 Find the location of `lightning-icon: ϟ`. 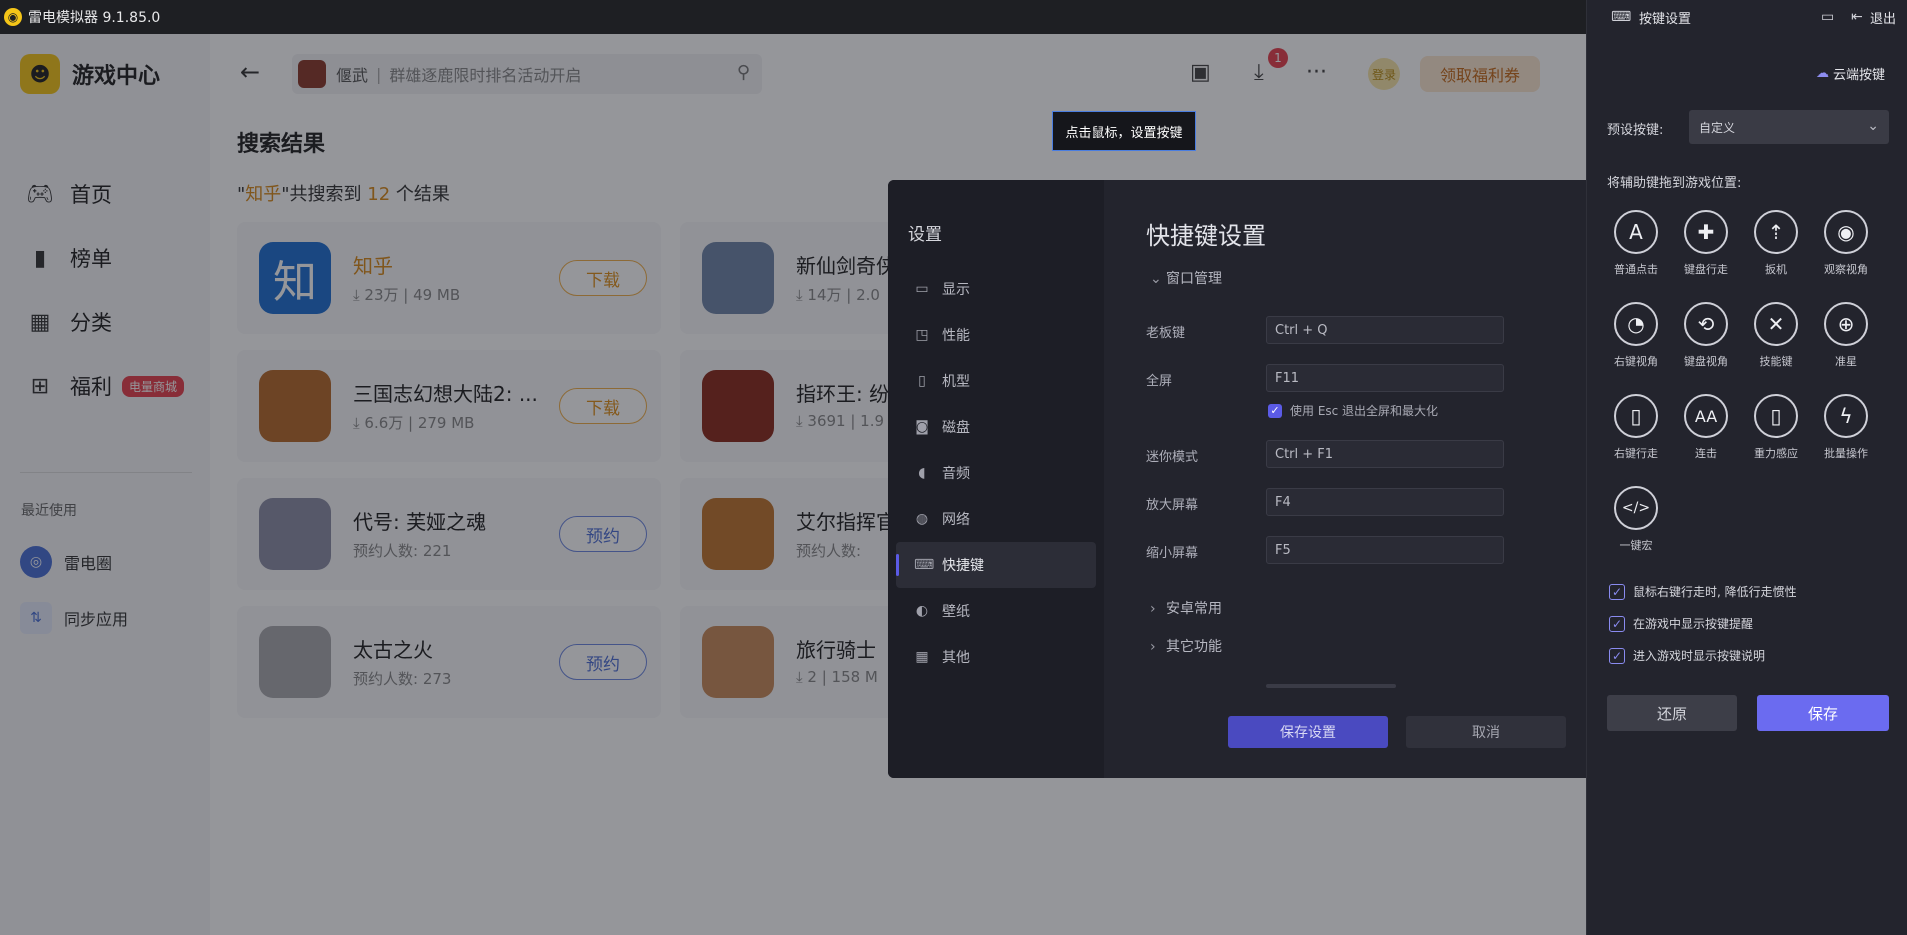

lightning-icon: ϟ is located at coordinates (1846, 416).